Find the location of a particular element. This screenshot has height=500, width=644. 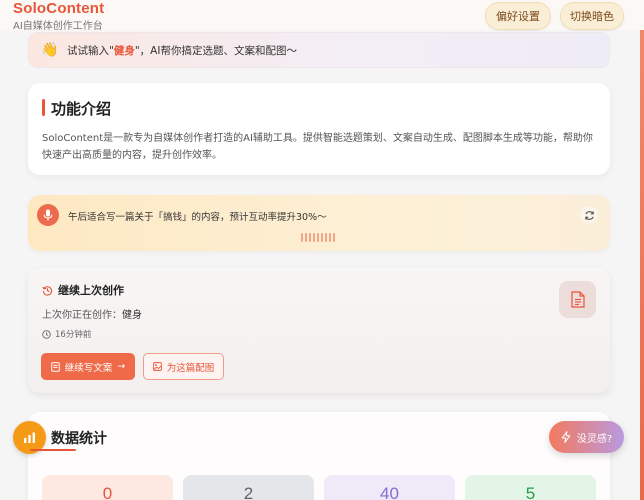

prompt-highlight: 健身 is located at coordinates (124, 50).